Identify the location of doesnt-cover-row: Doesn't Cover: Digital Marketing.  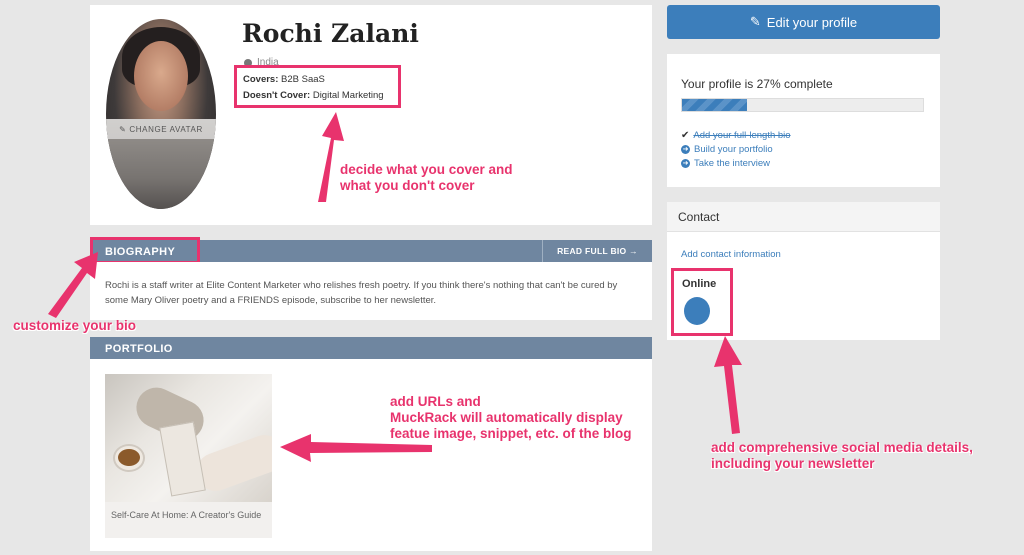
(320, 96).